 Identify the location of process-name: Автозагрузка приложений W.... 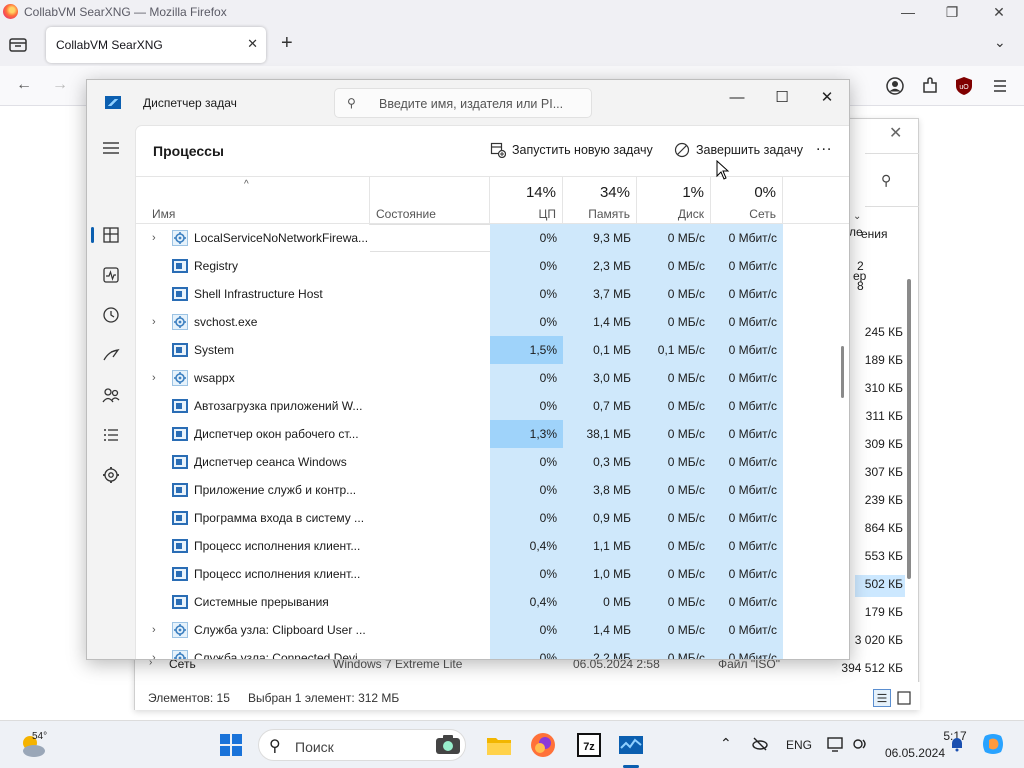
(278, 406).